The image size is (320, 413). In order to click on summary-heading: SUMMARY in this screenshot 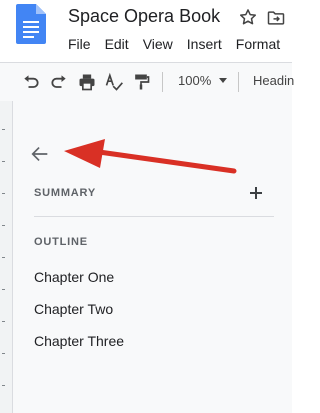, I will do `click(65, 193)`.